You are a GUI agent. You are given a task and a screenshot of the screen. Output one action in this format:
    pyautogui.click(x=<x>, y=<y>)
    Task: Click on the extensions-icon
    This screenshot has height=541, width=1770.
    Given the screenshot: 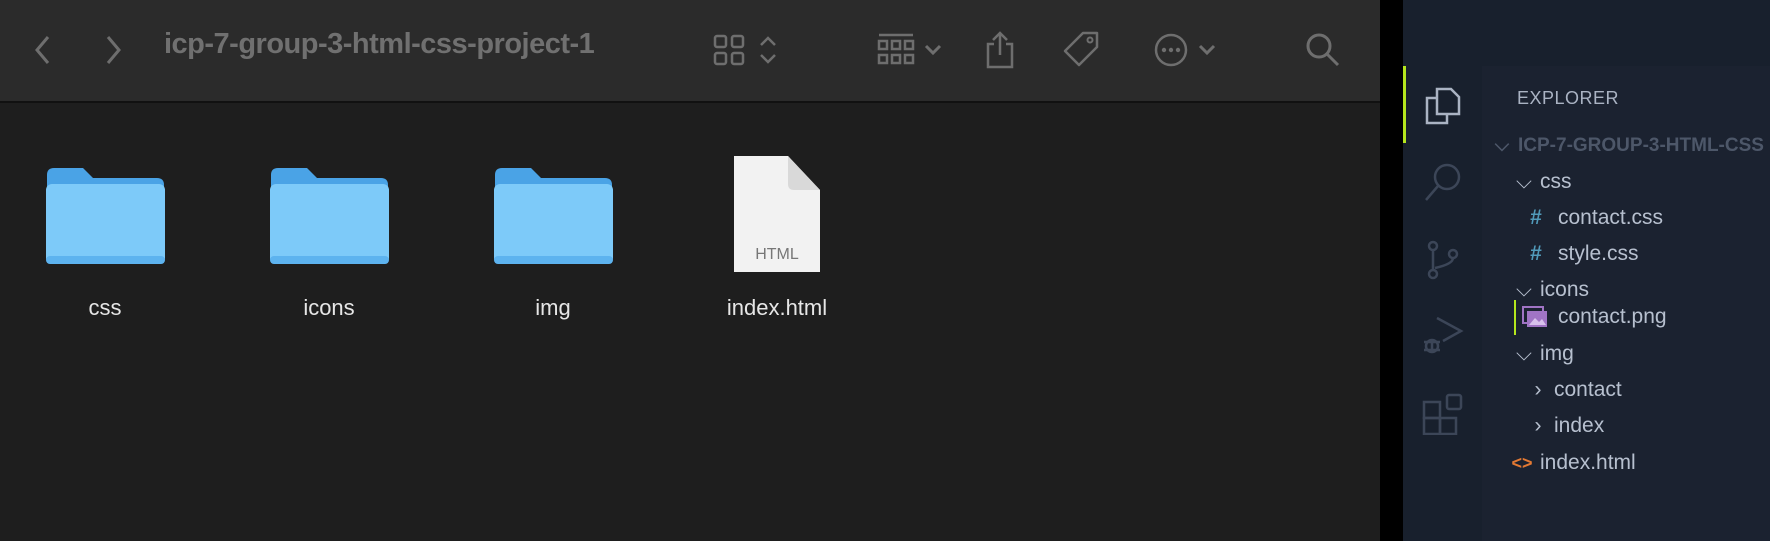 What is the action you would take?
    pyautogui.click(x=1442, y=414)
    